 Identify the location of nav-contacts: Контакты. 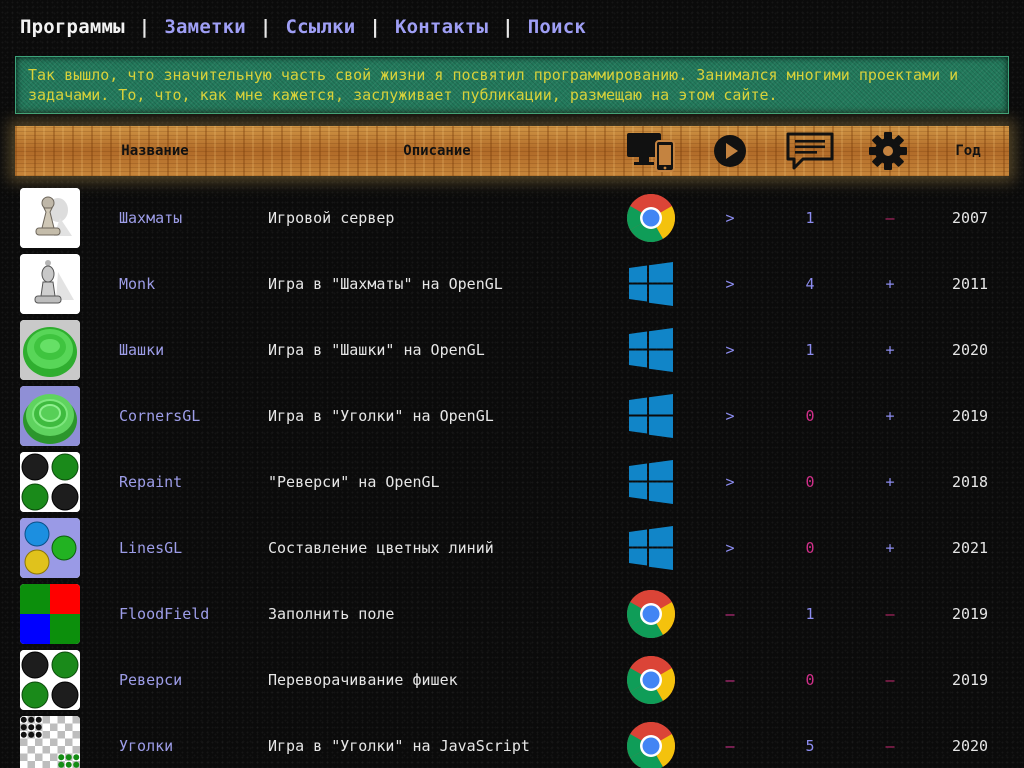
(441, 27).